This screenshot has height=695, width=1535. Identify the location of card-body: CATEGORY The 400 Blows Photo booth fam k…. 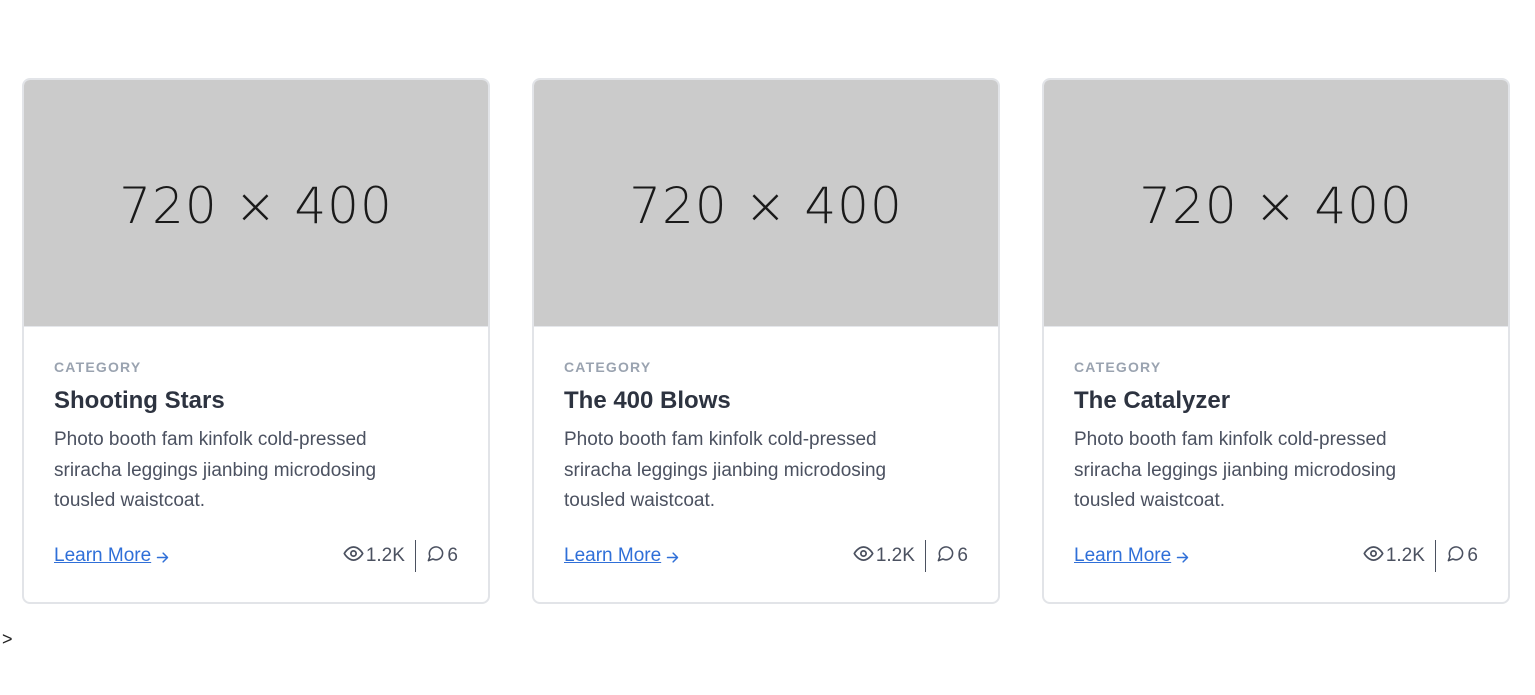
(766, 422).